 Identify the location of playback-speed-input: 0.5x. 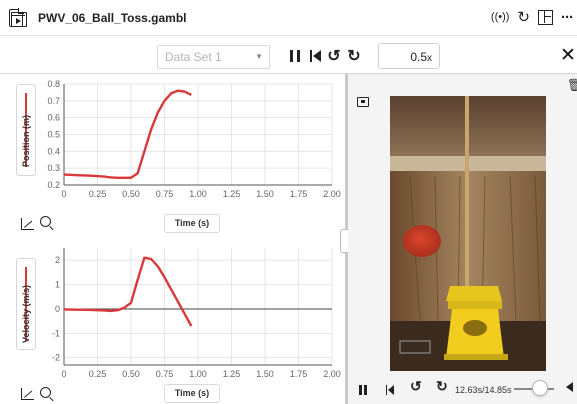
(409, 56).